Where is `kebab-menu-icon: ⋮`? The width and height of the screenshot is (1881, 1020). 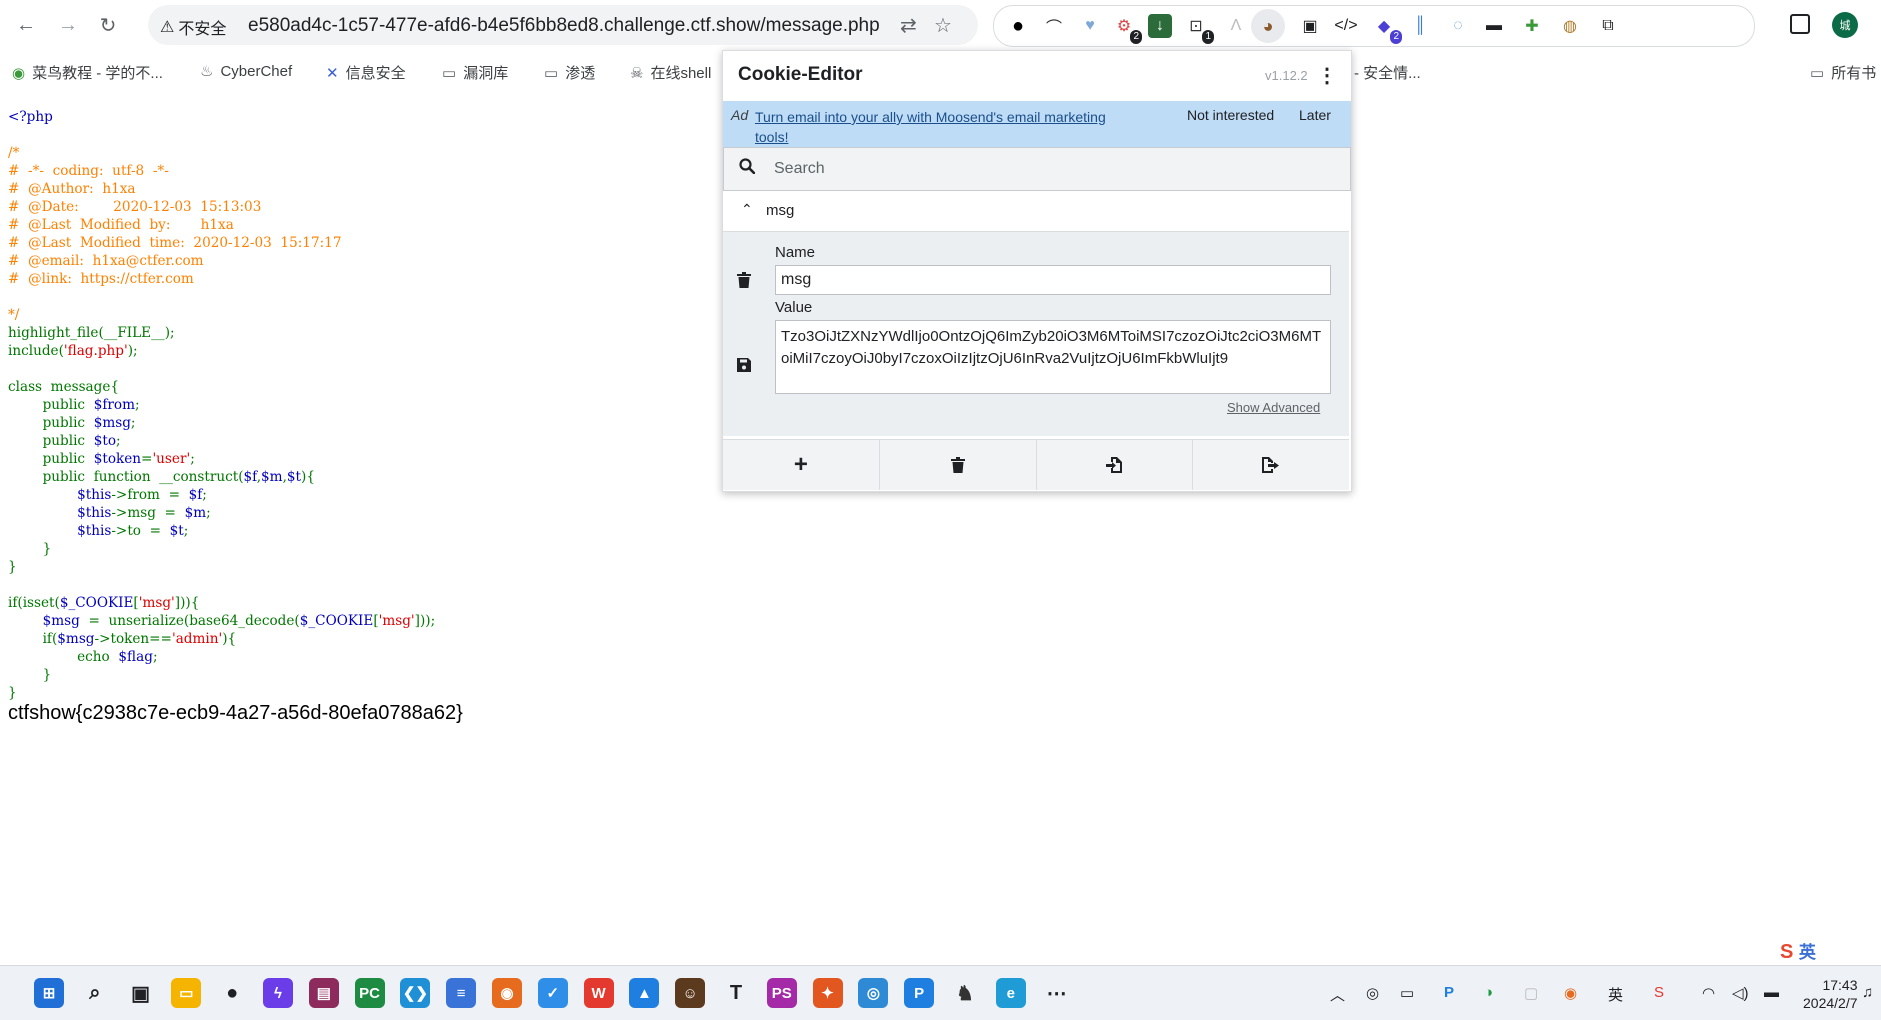 kebab-menu-icon: ⋮ is located at coordinates (1327, 75).